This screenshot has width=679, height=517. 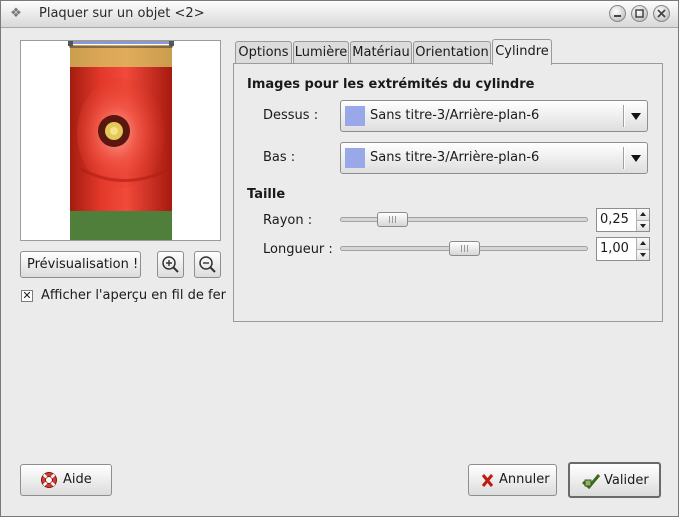 What do you see at coordinates (614, 219) in the screenshot?
I see `radius-value: 0,25` at bounding box center [614, 219].